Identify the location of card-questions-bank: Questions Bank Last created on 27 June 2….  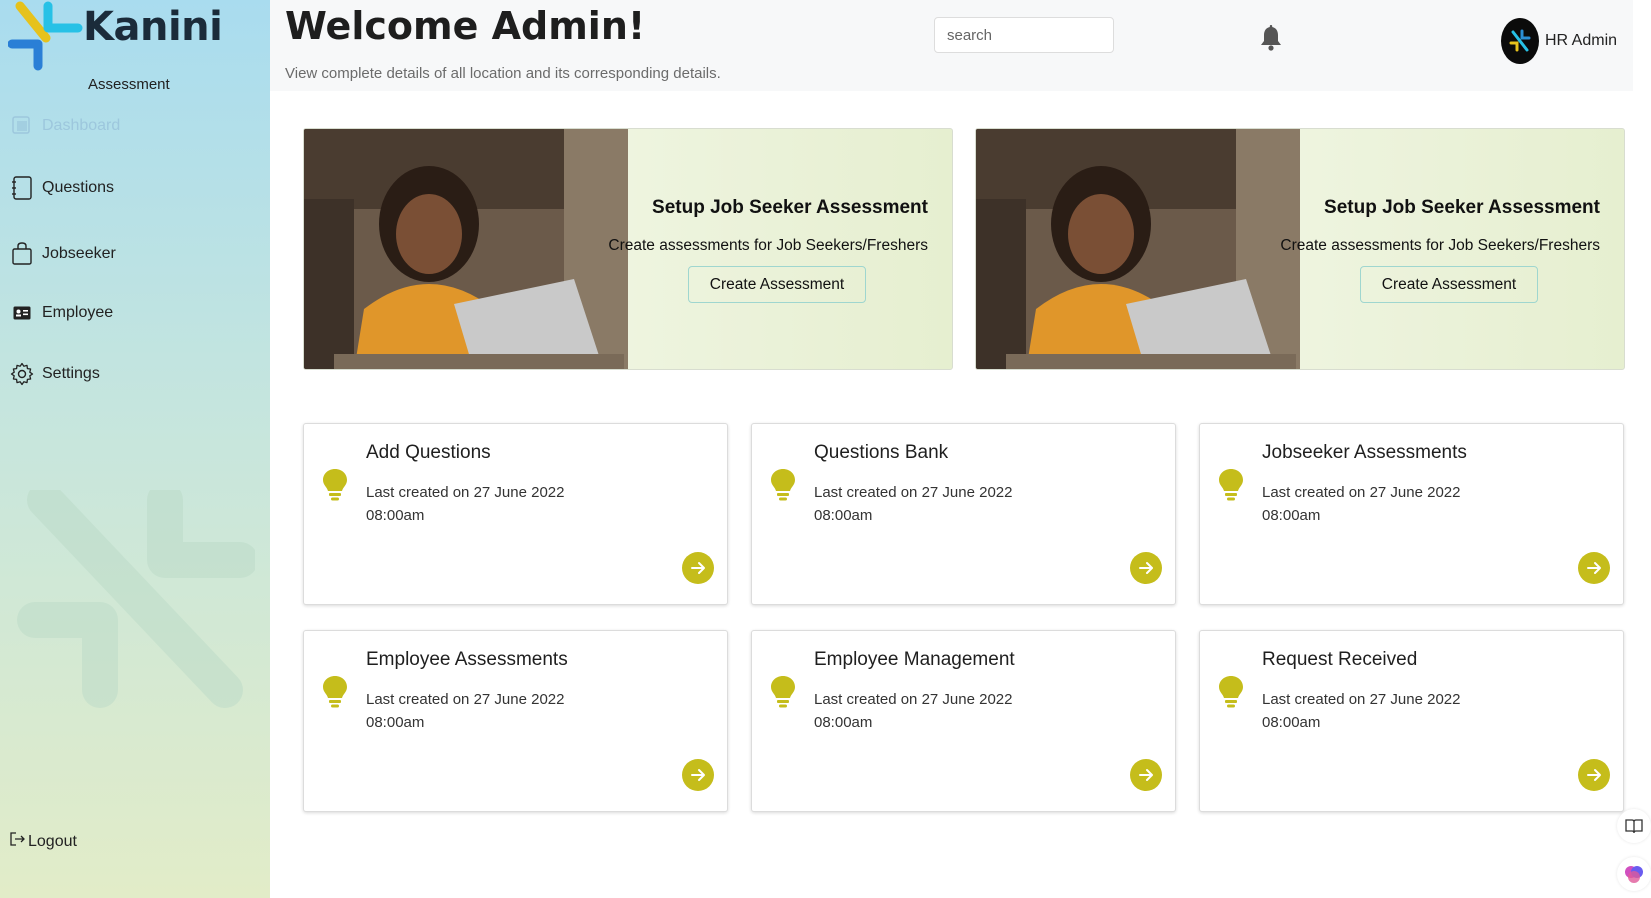
(963, 514).